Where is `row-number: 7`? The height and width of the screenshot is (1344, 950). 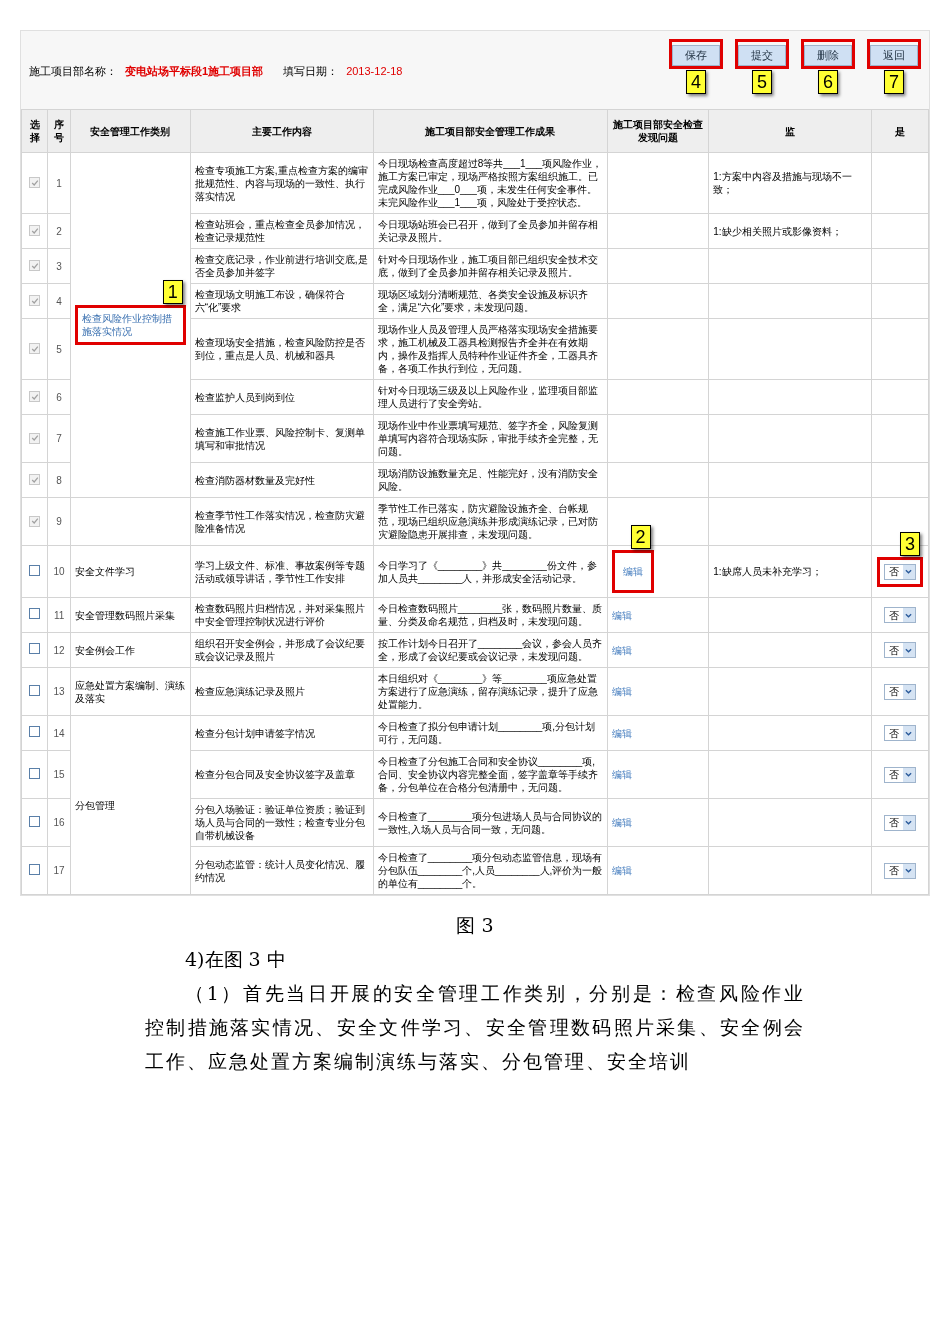 row-number: 7 is located at coordinates (59, 438).